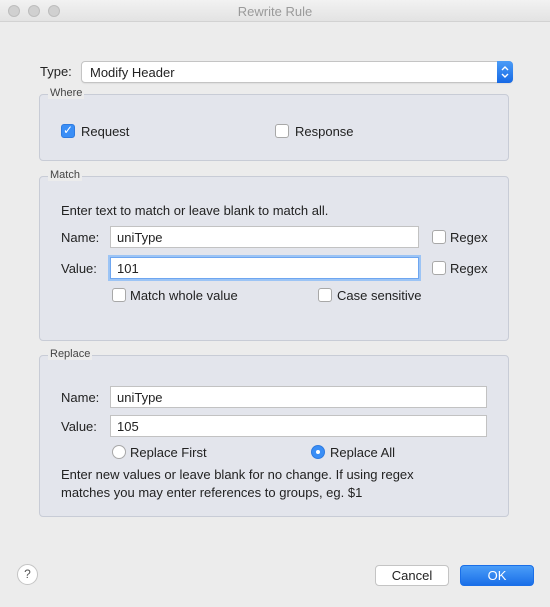  I want to click on replace-all-radio, so click(318, 452).